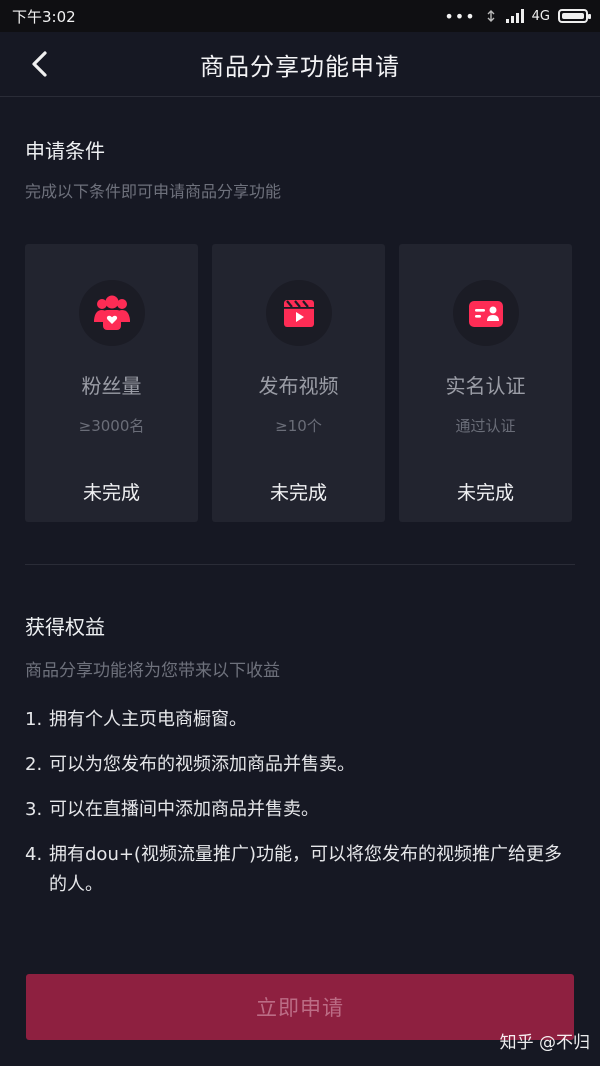  What do you see at coordinates (300, 16) in the screenshot?
I see `status-bar: 下午3:02 ••• 4G` at bounding box center [300, 16].